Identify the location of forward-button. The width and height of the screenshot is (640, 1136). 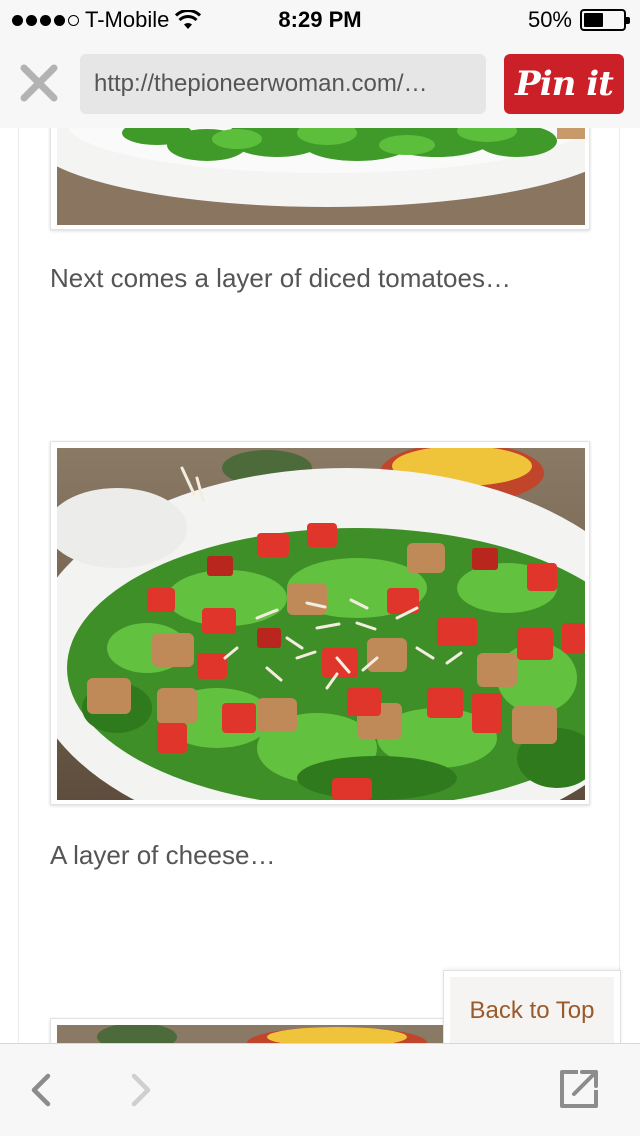
(140, 1090).